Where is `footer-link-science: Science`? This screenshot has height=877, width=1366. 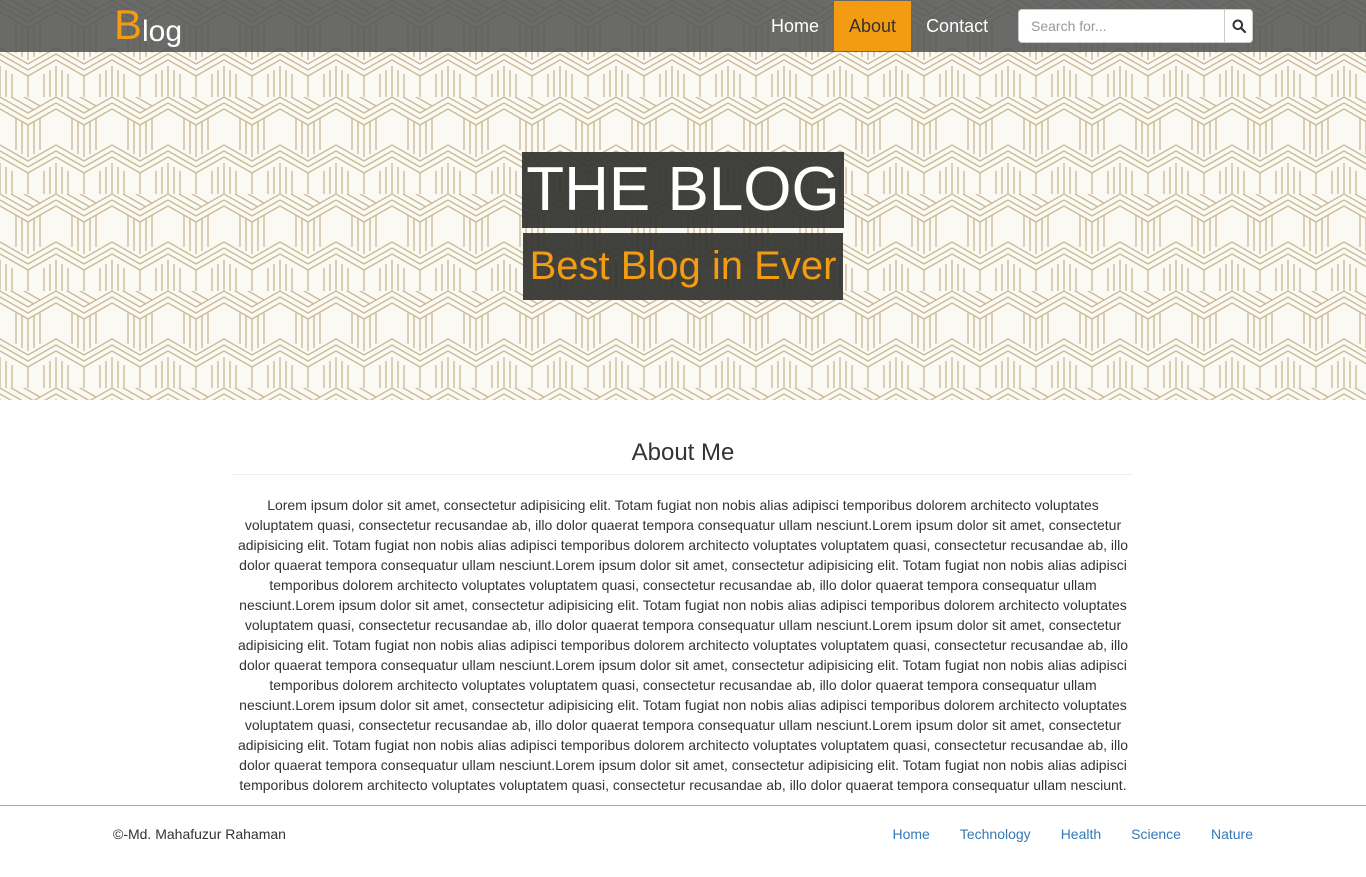
footer-link-science: Science is located at coordinates (1156, 834).